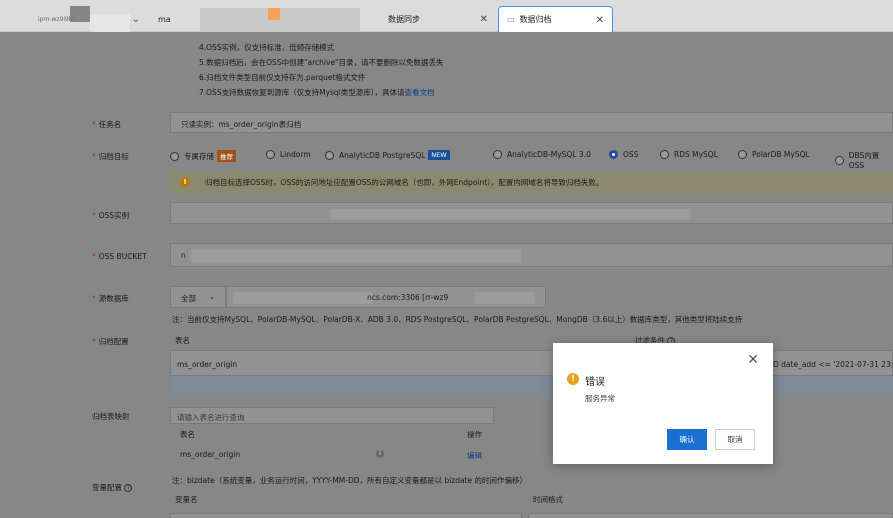  What do you see at coordinates (710, 515) in the screenshot?
I see `time-format-input` at bounding box center [710, 515].